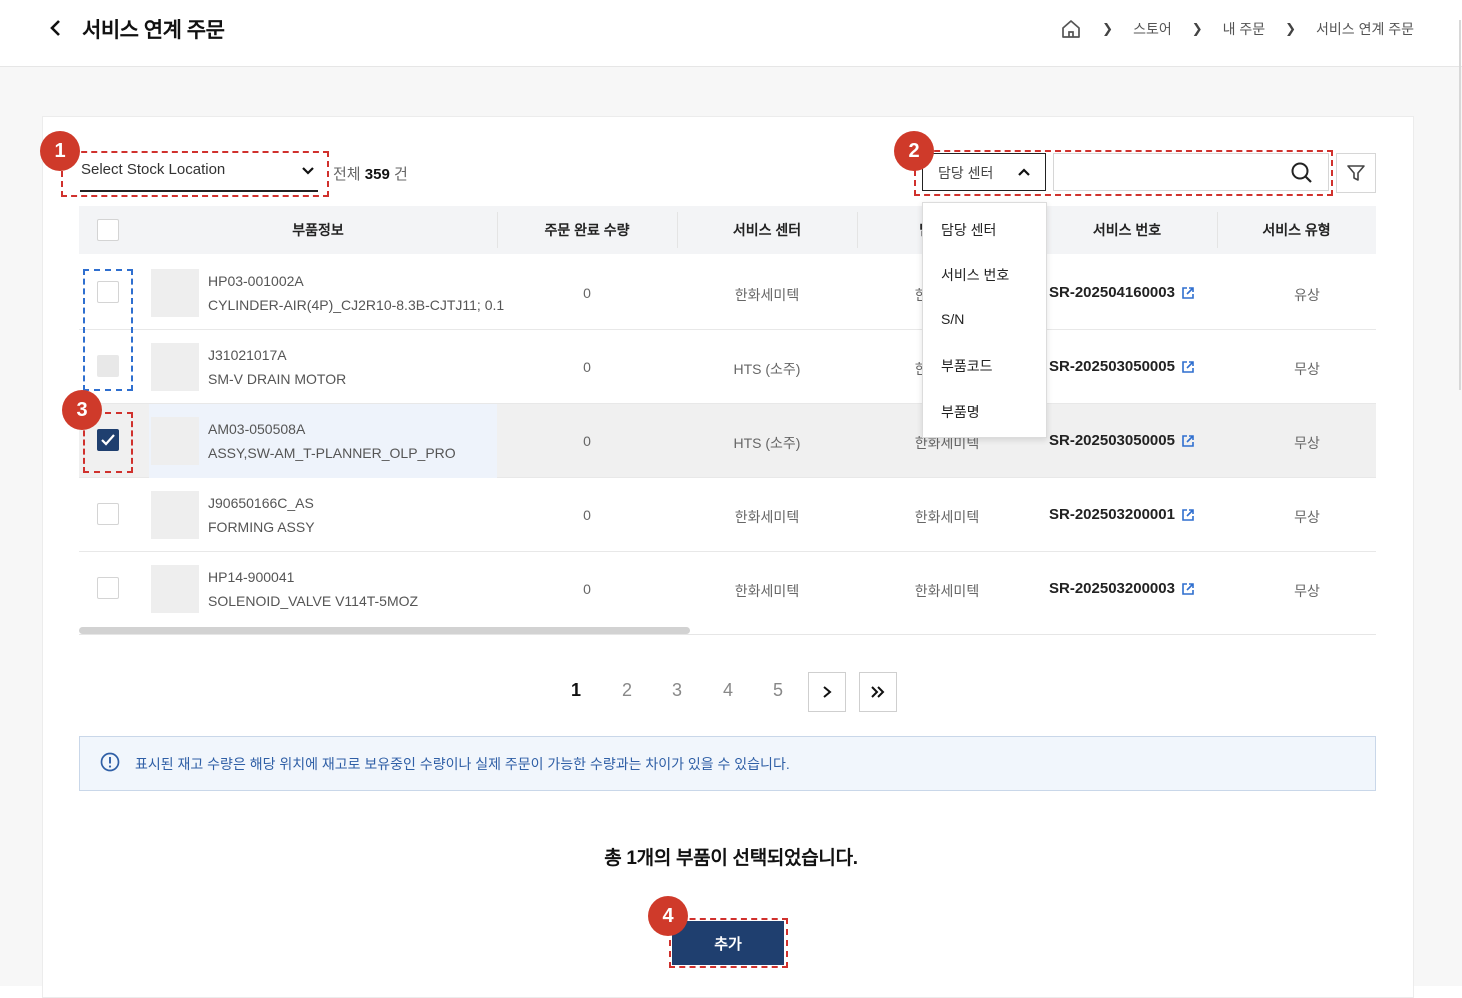 The image size is (1462, 998). What do you see at coordinates (1112, 292) in the screenshot?
I see `service-number: SR-202504160003` at bounding box center [1112, 292].